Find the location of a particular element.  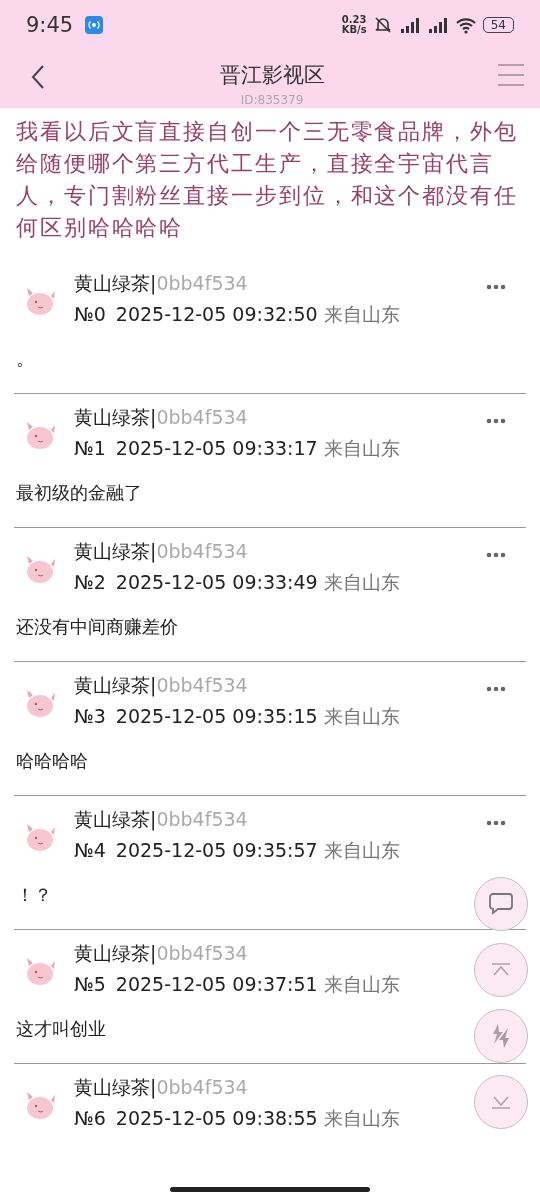

floor-number: №3 is located at coordinates (90, 716).